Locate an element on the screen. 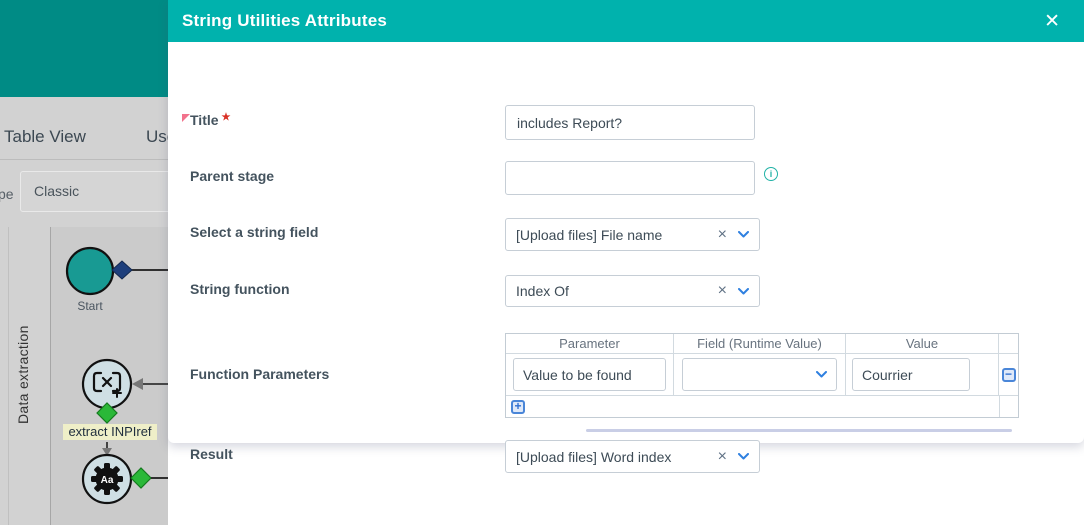  parameter-input is located at coordinates (589, 374).